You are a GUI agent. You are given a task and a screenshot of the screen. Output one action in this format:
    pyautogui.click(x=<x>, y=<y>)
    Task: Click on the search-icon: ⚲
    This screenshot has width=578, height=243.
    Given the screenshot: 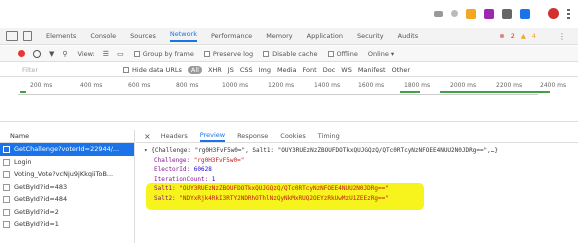 What is the action you would take?
    pyautogui.click(x=64, y=54)
    